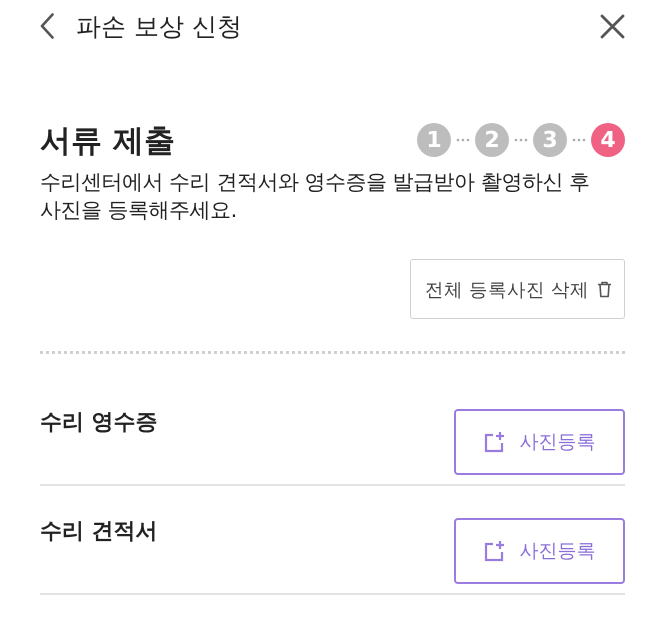 The height and width of the screenshot is (618, 666). What do you see at coordinates (434, 140) in the screenshot?
I see `step-indicator: 1` at bounding box center [434, 140].